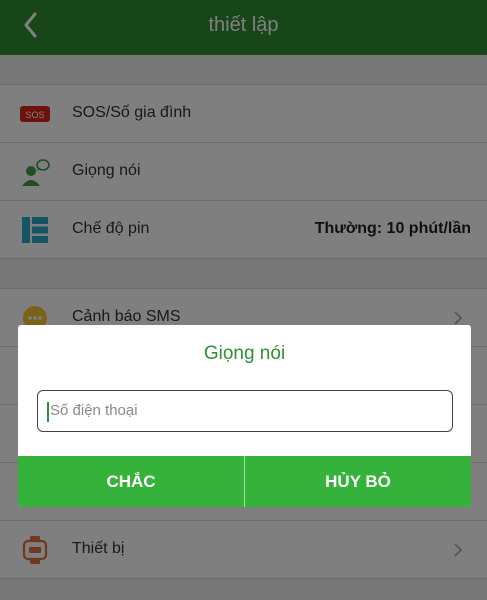  I want to click on phone-input-container, so click(245, 411).